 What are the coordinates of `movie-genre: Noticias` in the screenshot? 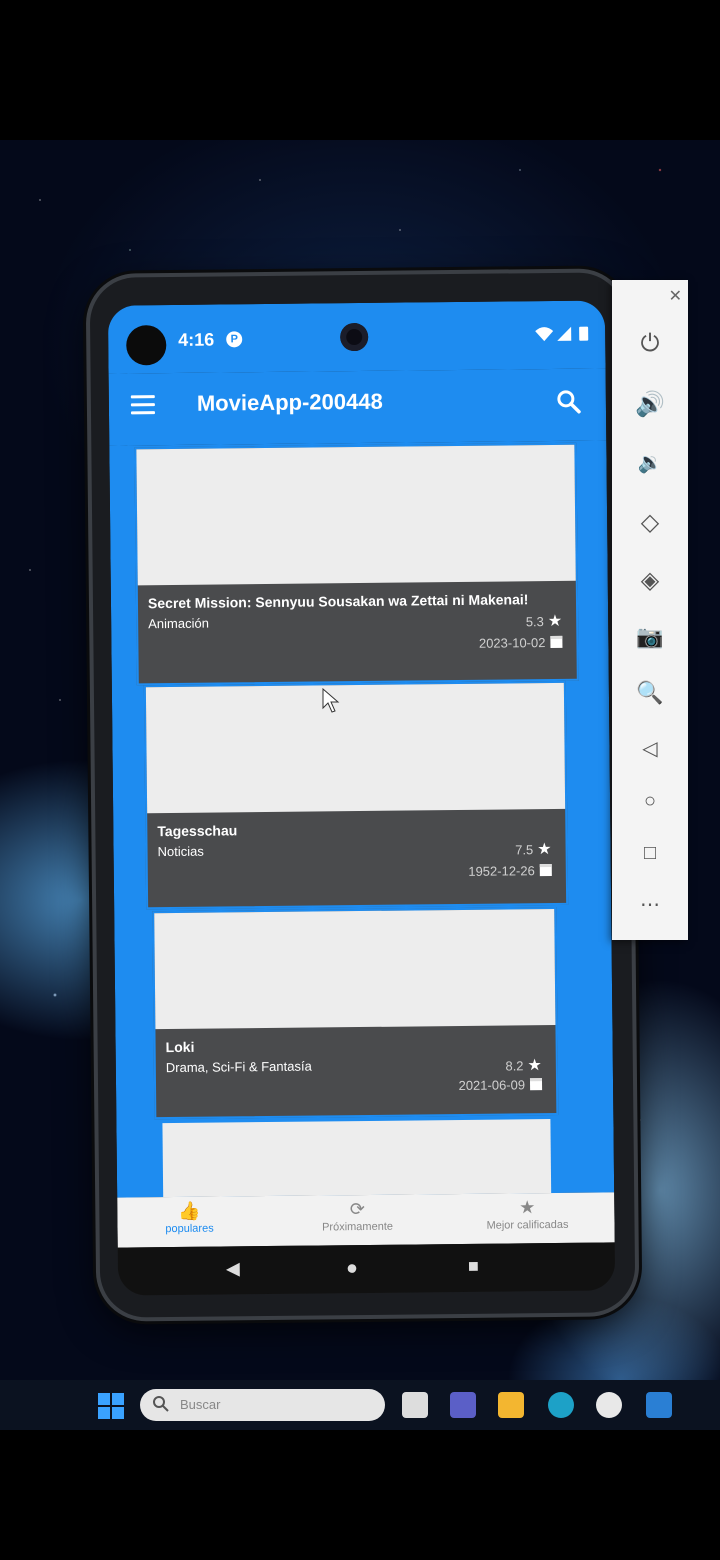 It's located at (180, 851).